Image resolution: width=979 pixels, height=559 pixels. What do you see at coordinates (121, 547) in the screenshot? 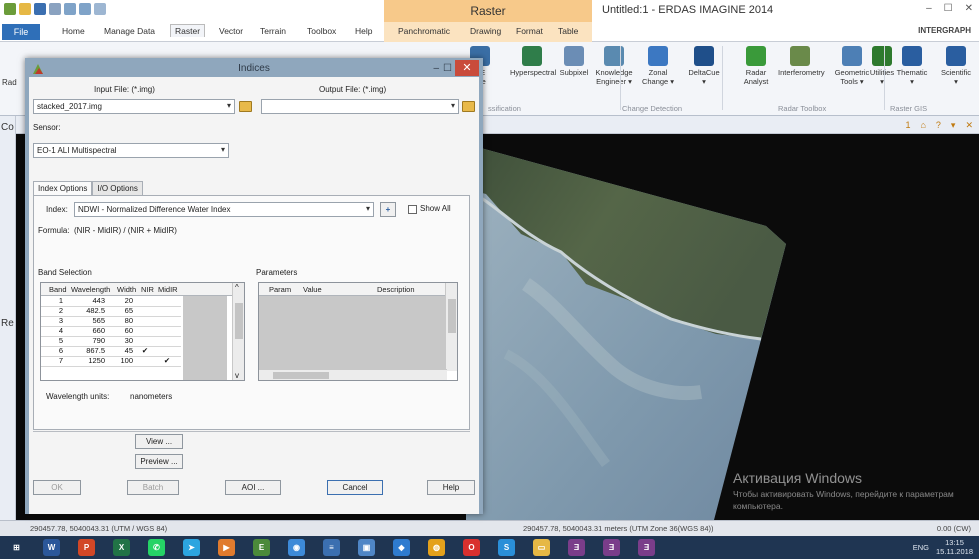
I see `excel-icon: X` at bounding box center [121, 547].